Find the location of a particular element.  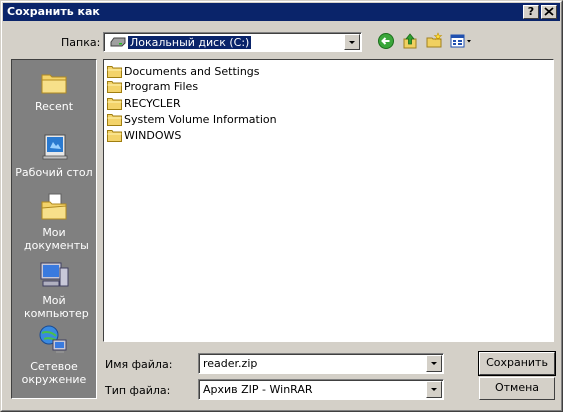

place-my-documents: Мои документы is located at coordinates (54, 222).